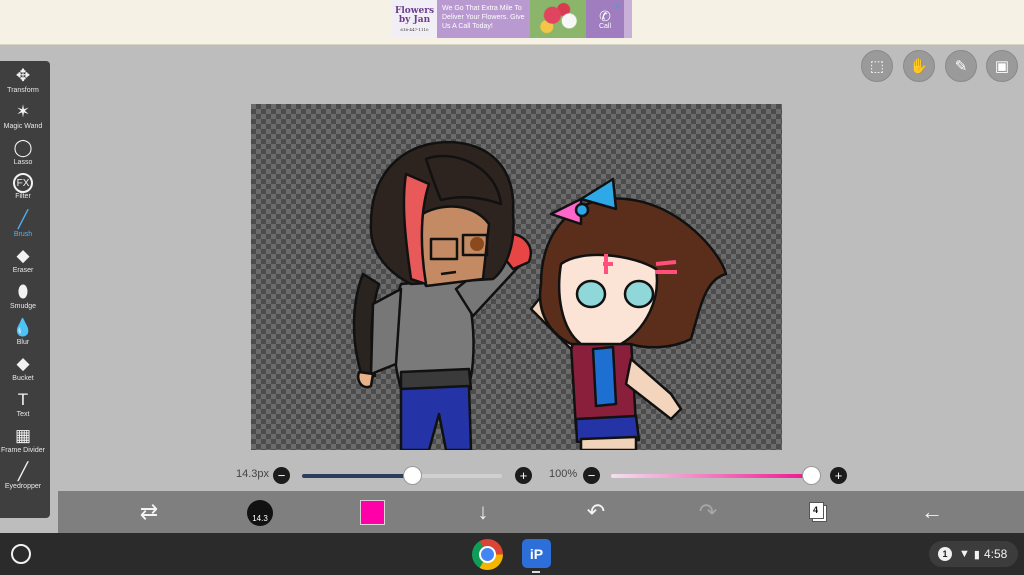 This screenshot has width=1024, height=575. What do you see at coordinates (23, 147) in the screenshot?
I see `lasso-icon: ◯` at bounding box center [23, 147].